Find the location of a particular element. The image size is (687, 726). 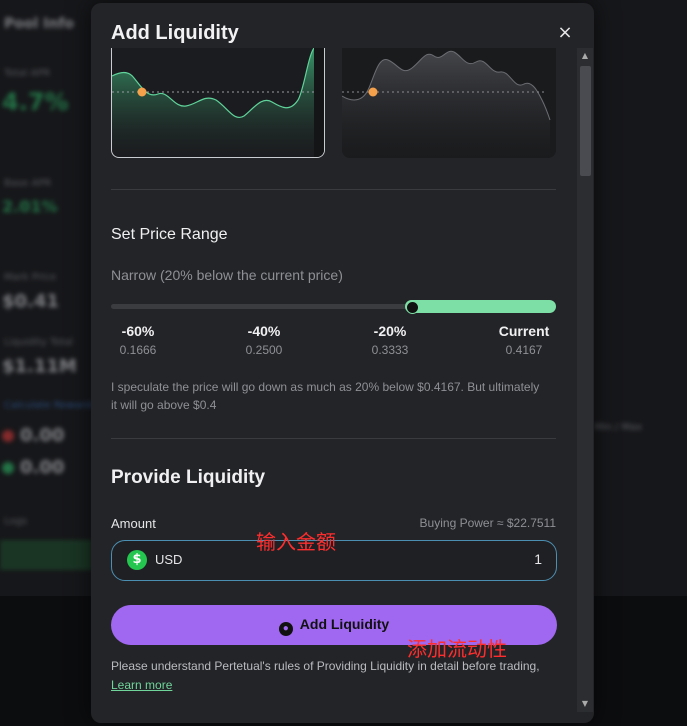

scroll-up-arrow-icon: ▲ is located at coordinates (585, 56).